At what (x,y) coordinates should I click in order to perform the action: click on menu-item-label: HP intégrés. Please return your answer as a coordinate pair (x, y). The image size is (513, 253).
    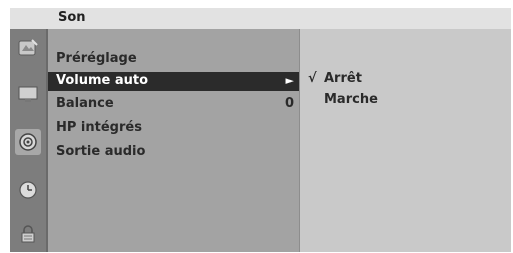
    Looking at the image, I should click on (99, 127).